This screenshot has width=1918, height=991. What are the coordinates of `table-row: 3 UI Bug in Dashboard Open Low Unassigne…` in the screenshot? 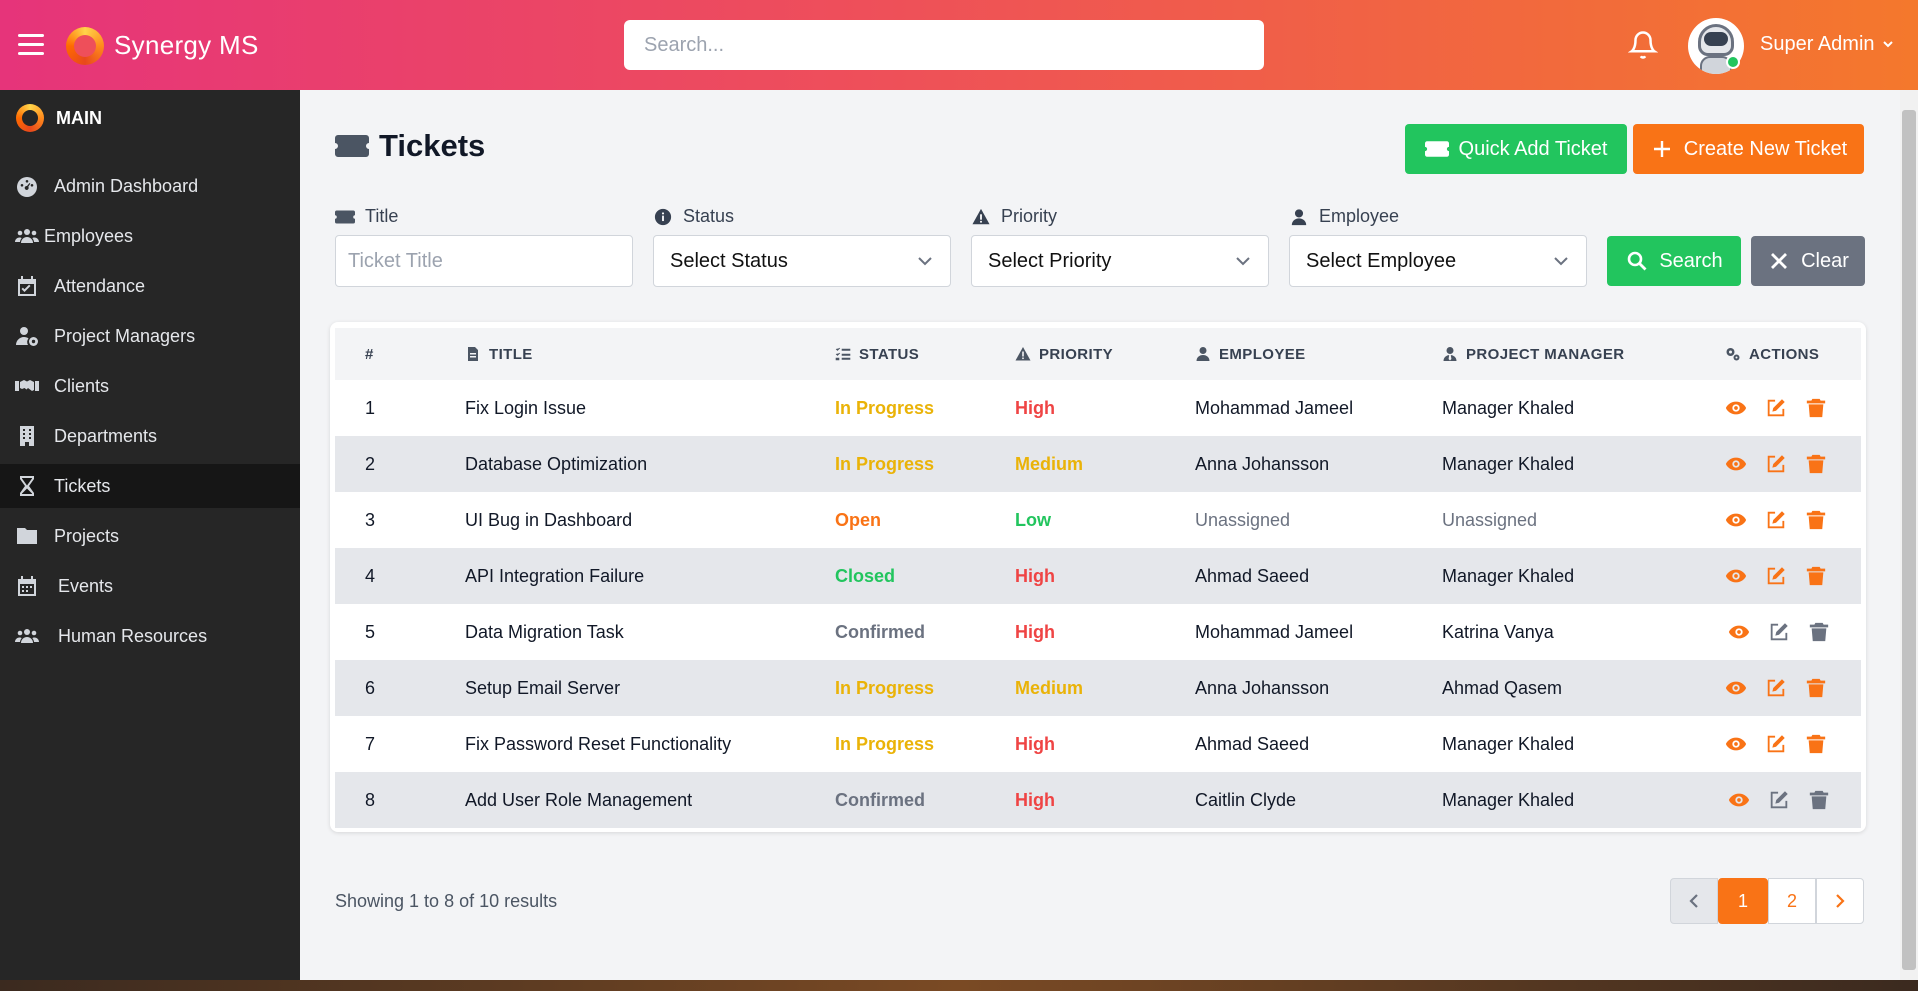 It's located at (1098, 520).